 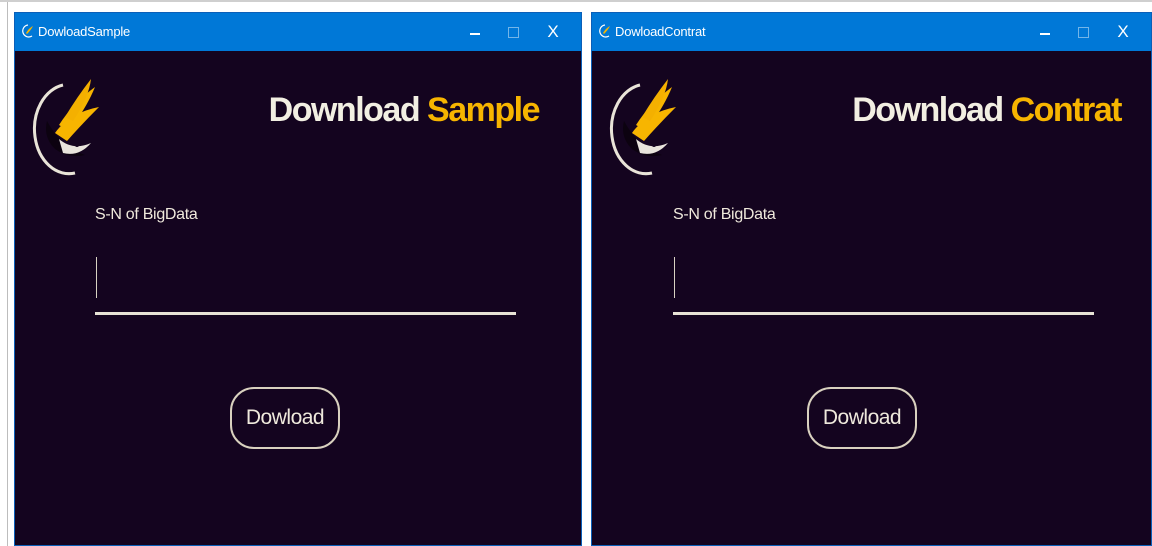 What do you see at coordinates (7, 274) in the screenshot?
I see `screen-left-edge` at bounding box center [7, 274].